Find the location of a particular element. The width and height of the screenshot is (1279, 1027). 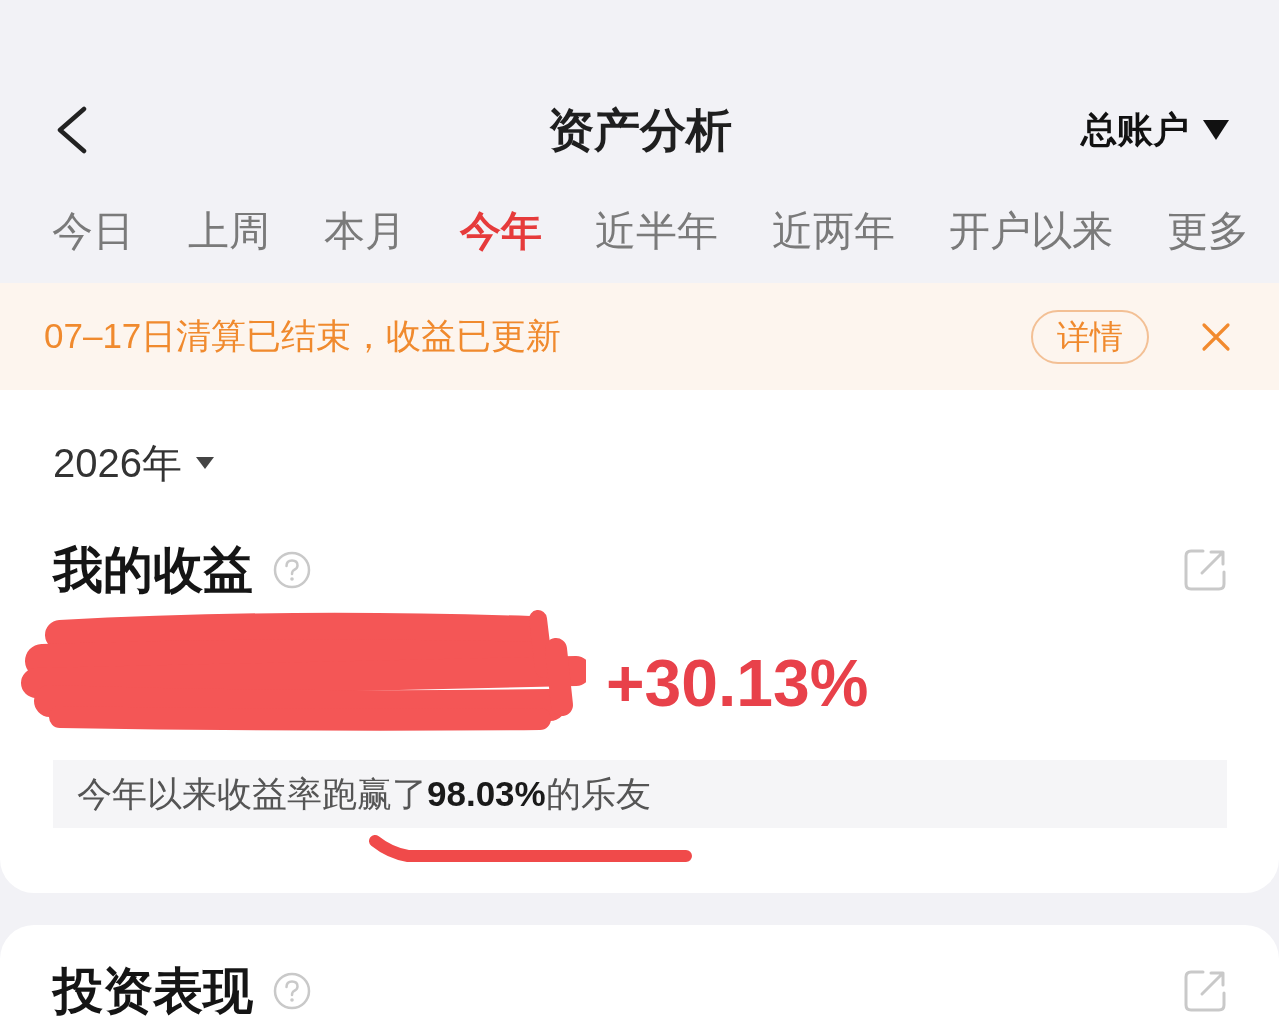

period-tab: 开户以来 is located at coordinates (1031, 231).